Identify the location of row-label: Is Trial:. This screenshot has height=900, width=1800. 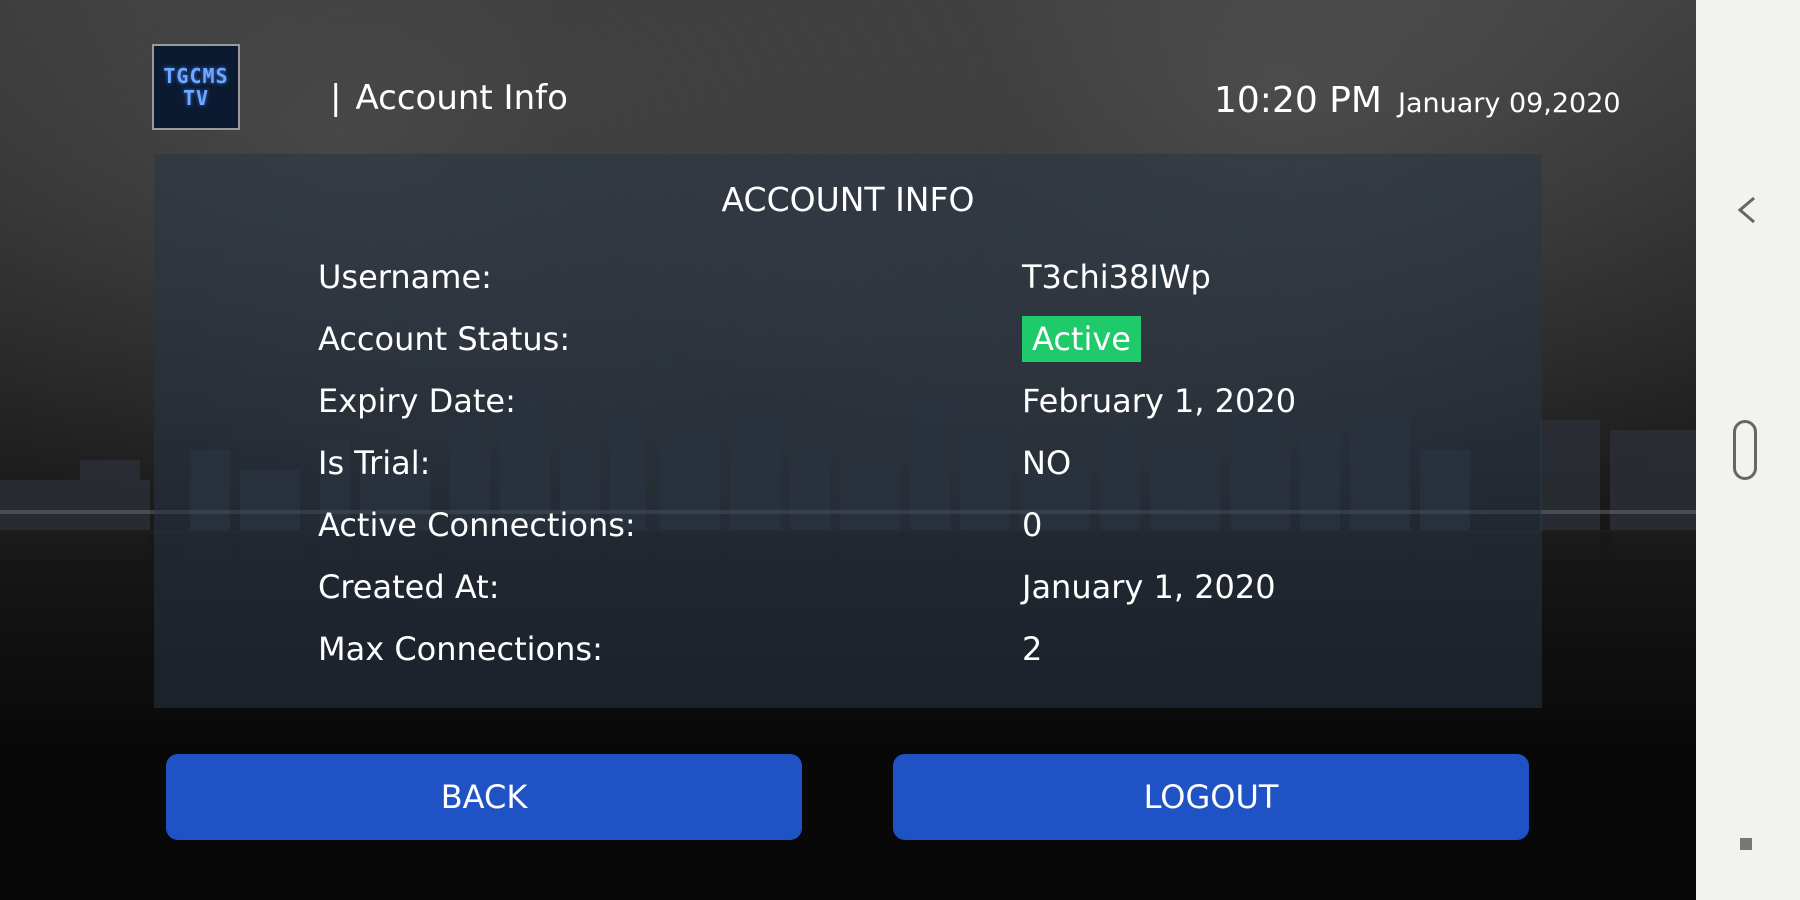
(374, 463).